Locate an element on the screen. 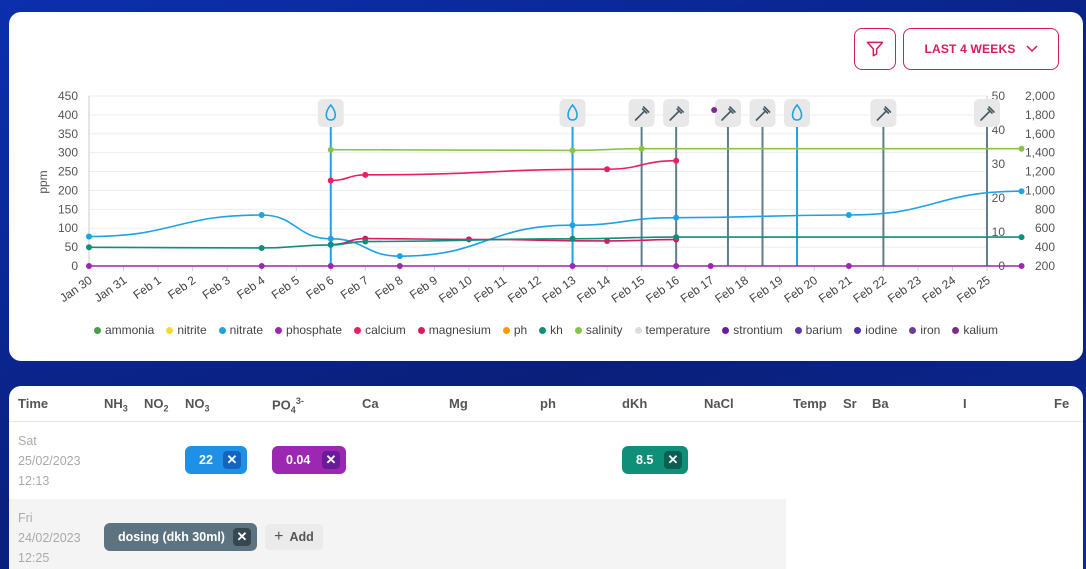 The height and width of the screenshot is (569, 1086). legend-item-ammonia: ammonia is located at coordinates (123, 330).